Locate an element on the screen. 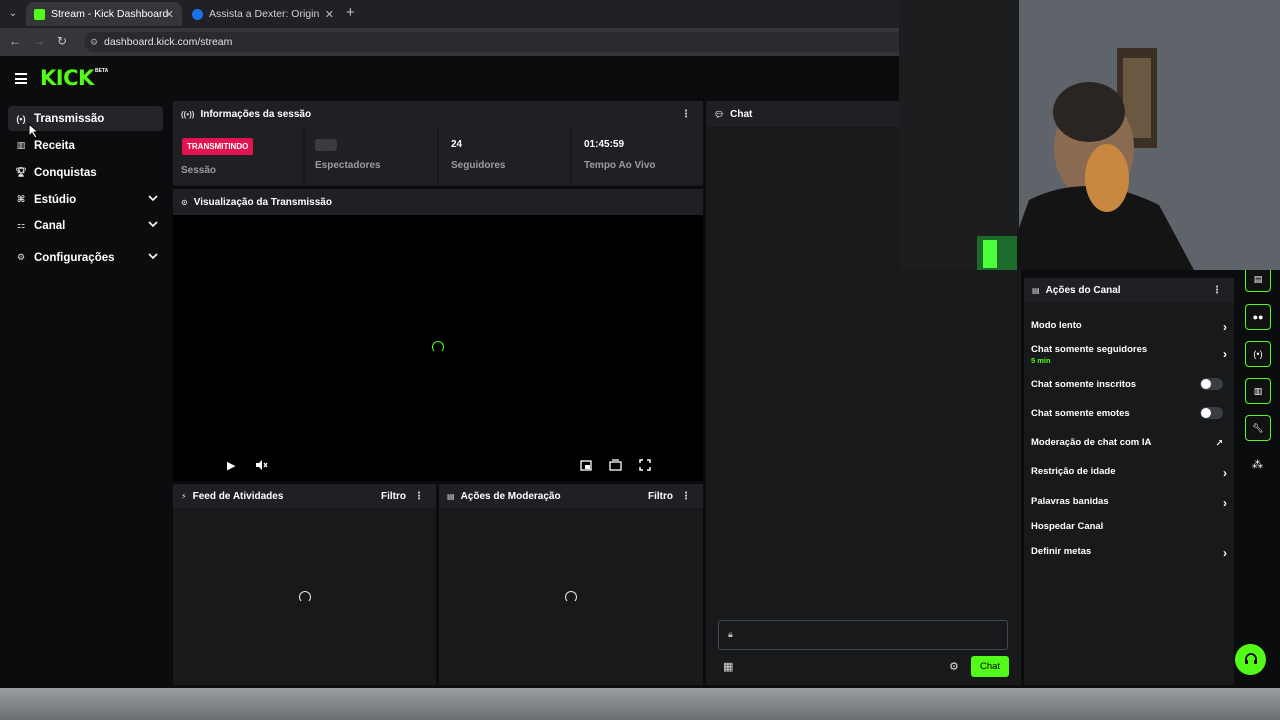 This screenshot has width=1280, height=720. sidebar-item-label: Receita is located at coordinates (54, 145).